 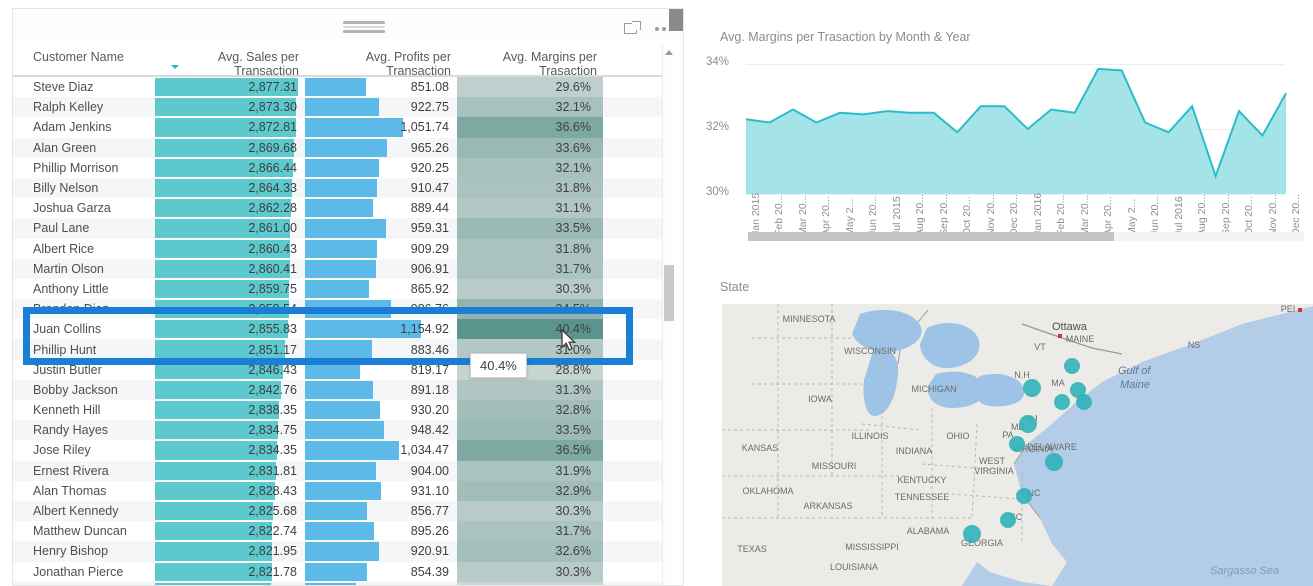 What do you see at coordinates (429, 511) in the screenshot?
I see `profit-value: 856.77` at bounding box center [429, 511].